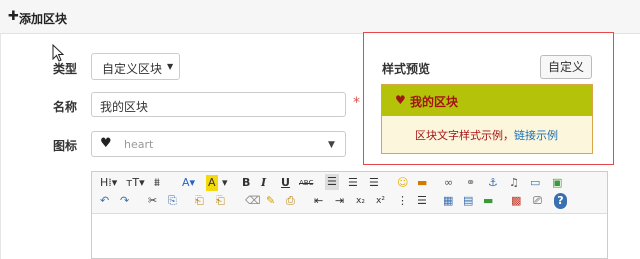 The height and width of the screenshot is (259, 640). I want to click on font-color-button: A▾, so click(188, 183).